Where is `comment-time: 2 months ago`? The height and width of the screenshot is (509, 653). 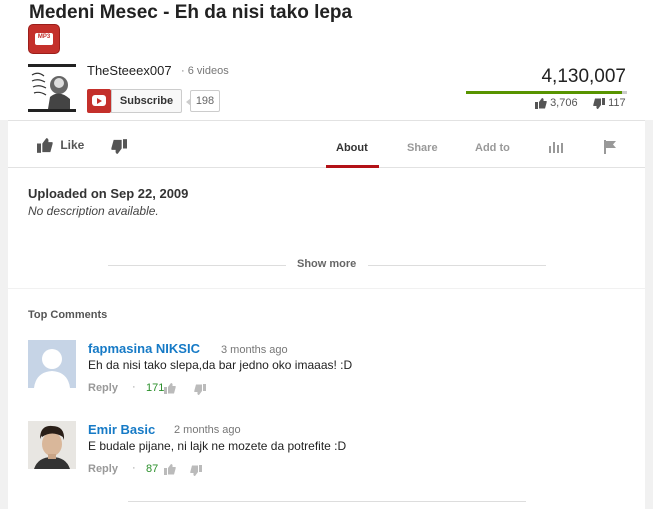 comment-time: 2 months ago is located at coordinates (207, 430).